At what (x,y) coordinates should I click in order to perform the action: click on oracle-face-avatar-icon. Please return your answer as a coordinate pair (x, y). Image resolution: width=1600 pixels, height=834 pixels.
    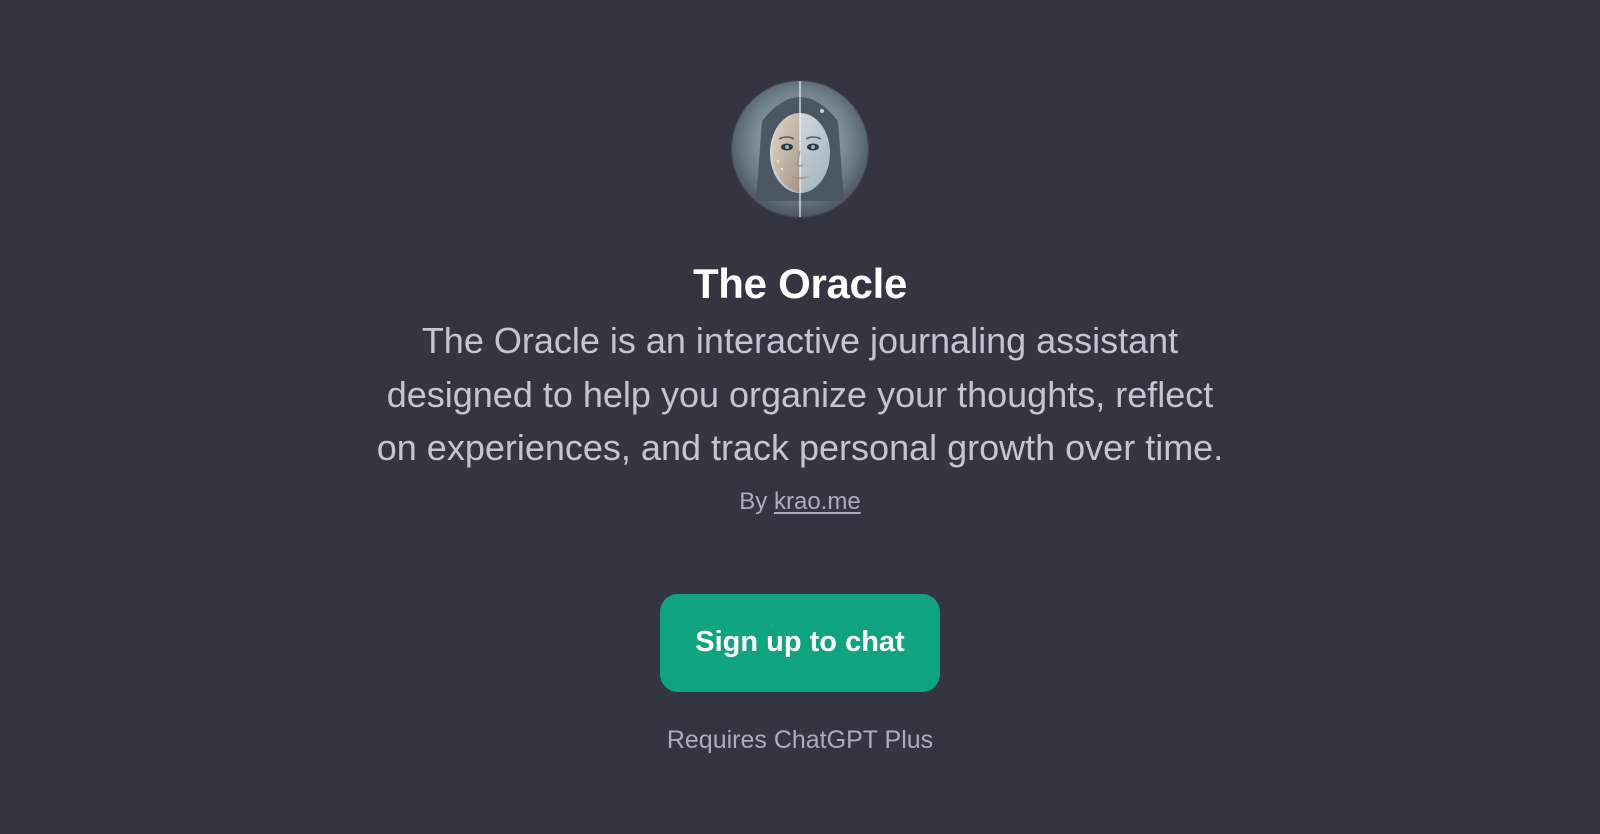
    Looking at the image, I should click on (800, 149).